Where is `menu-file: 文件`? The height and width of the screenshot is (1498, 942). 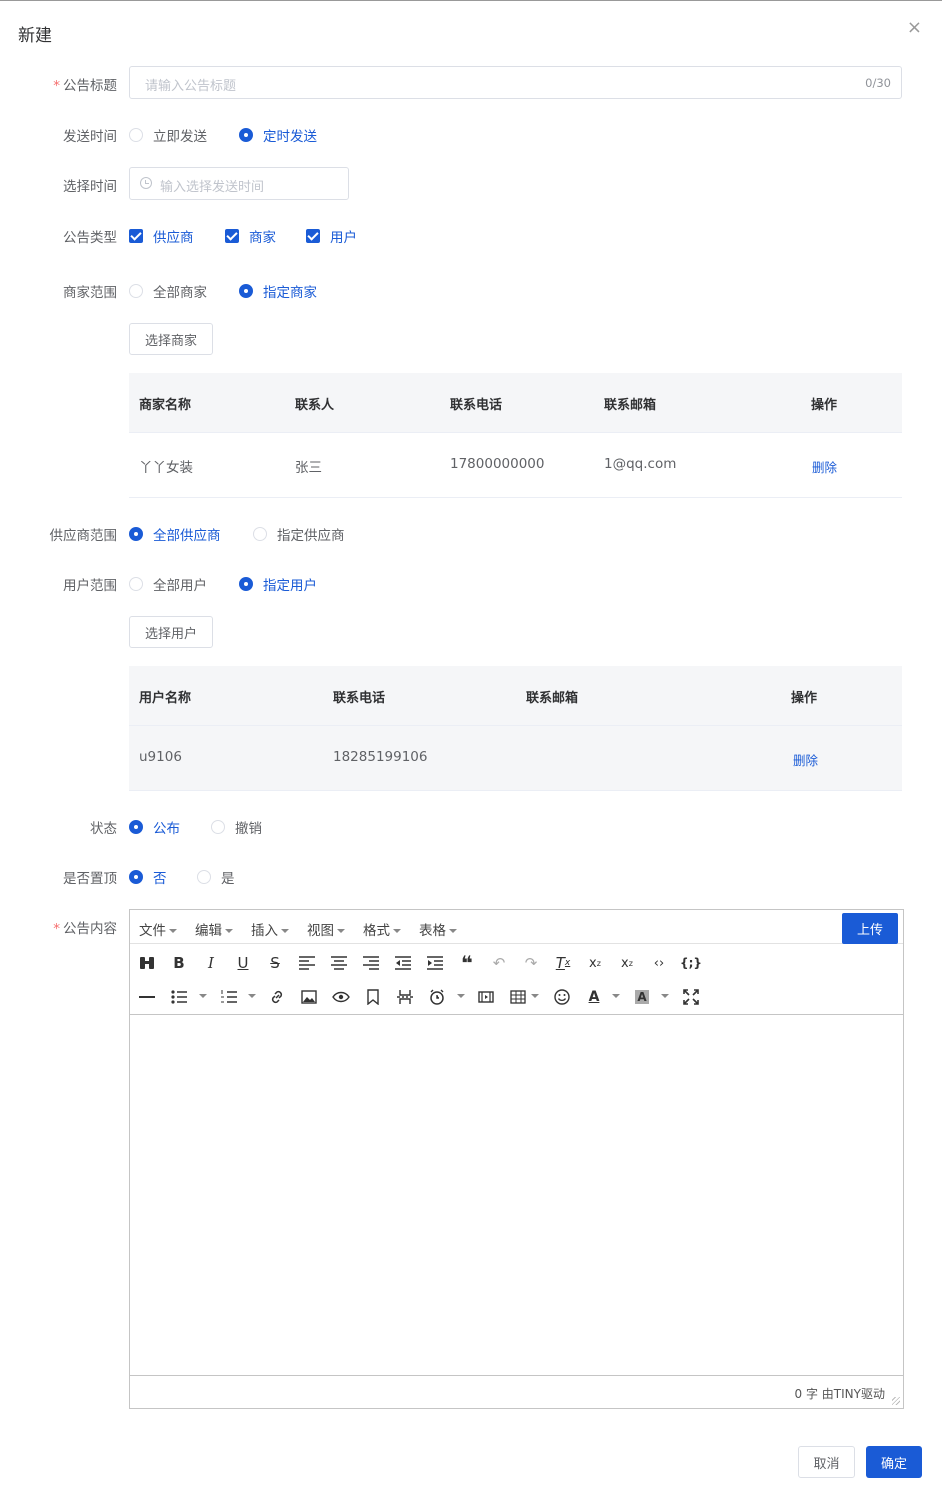
menu-file: 文件 is located at coordinates (158, 929).